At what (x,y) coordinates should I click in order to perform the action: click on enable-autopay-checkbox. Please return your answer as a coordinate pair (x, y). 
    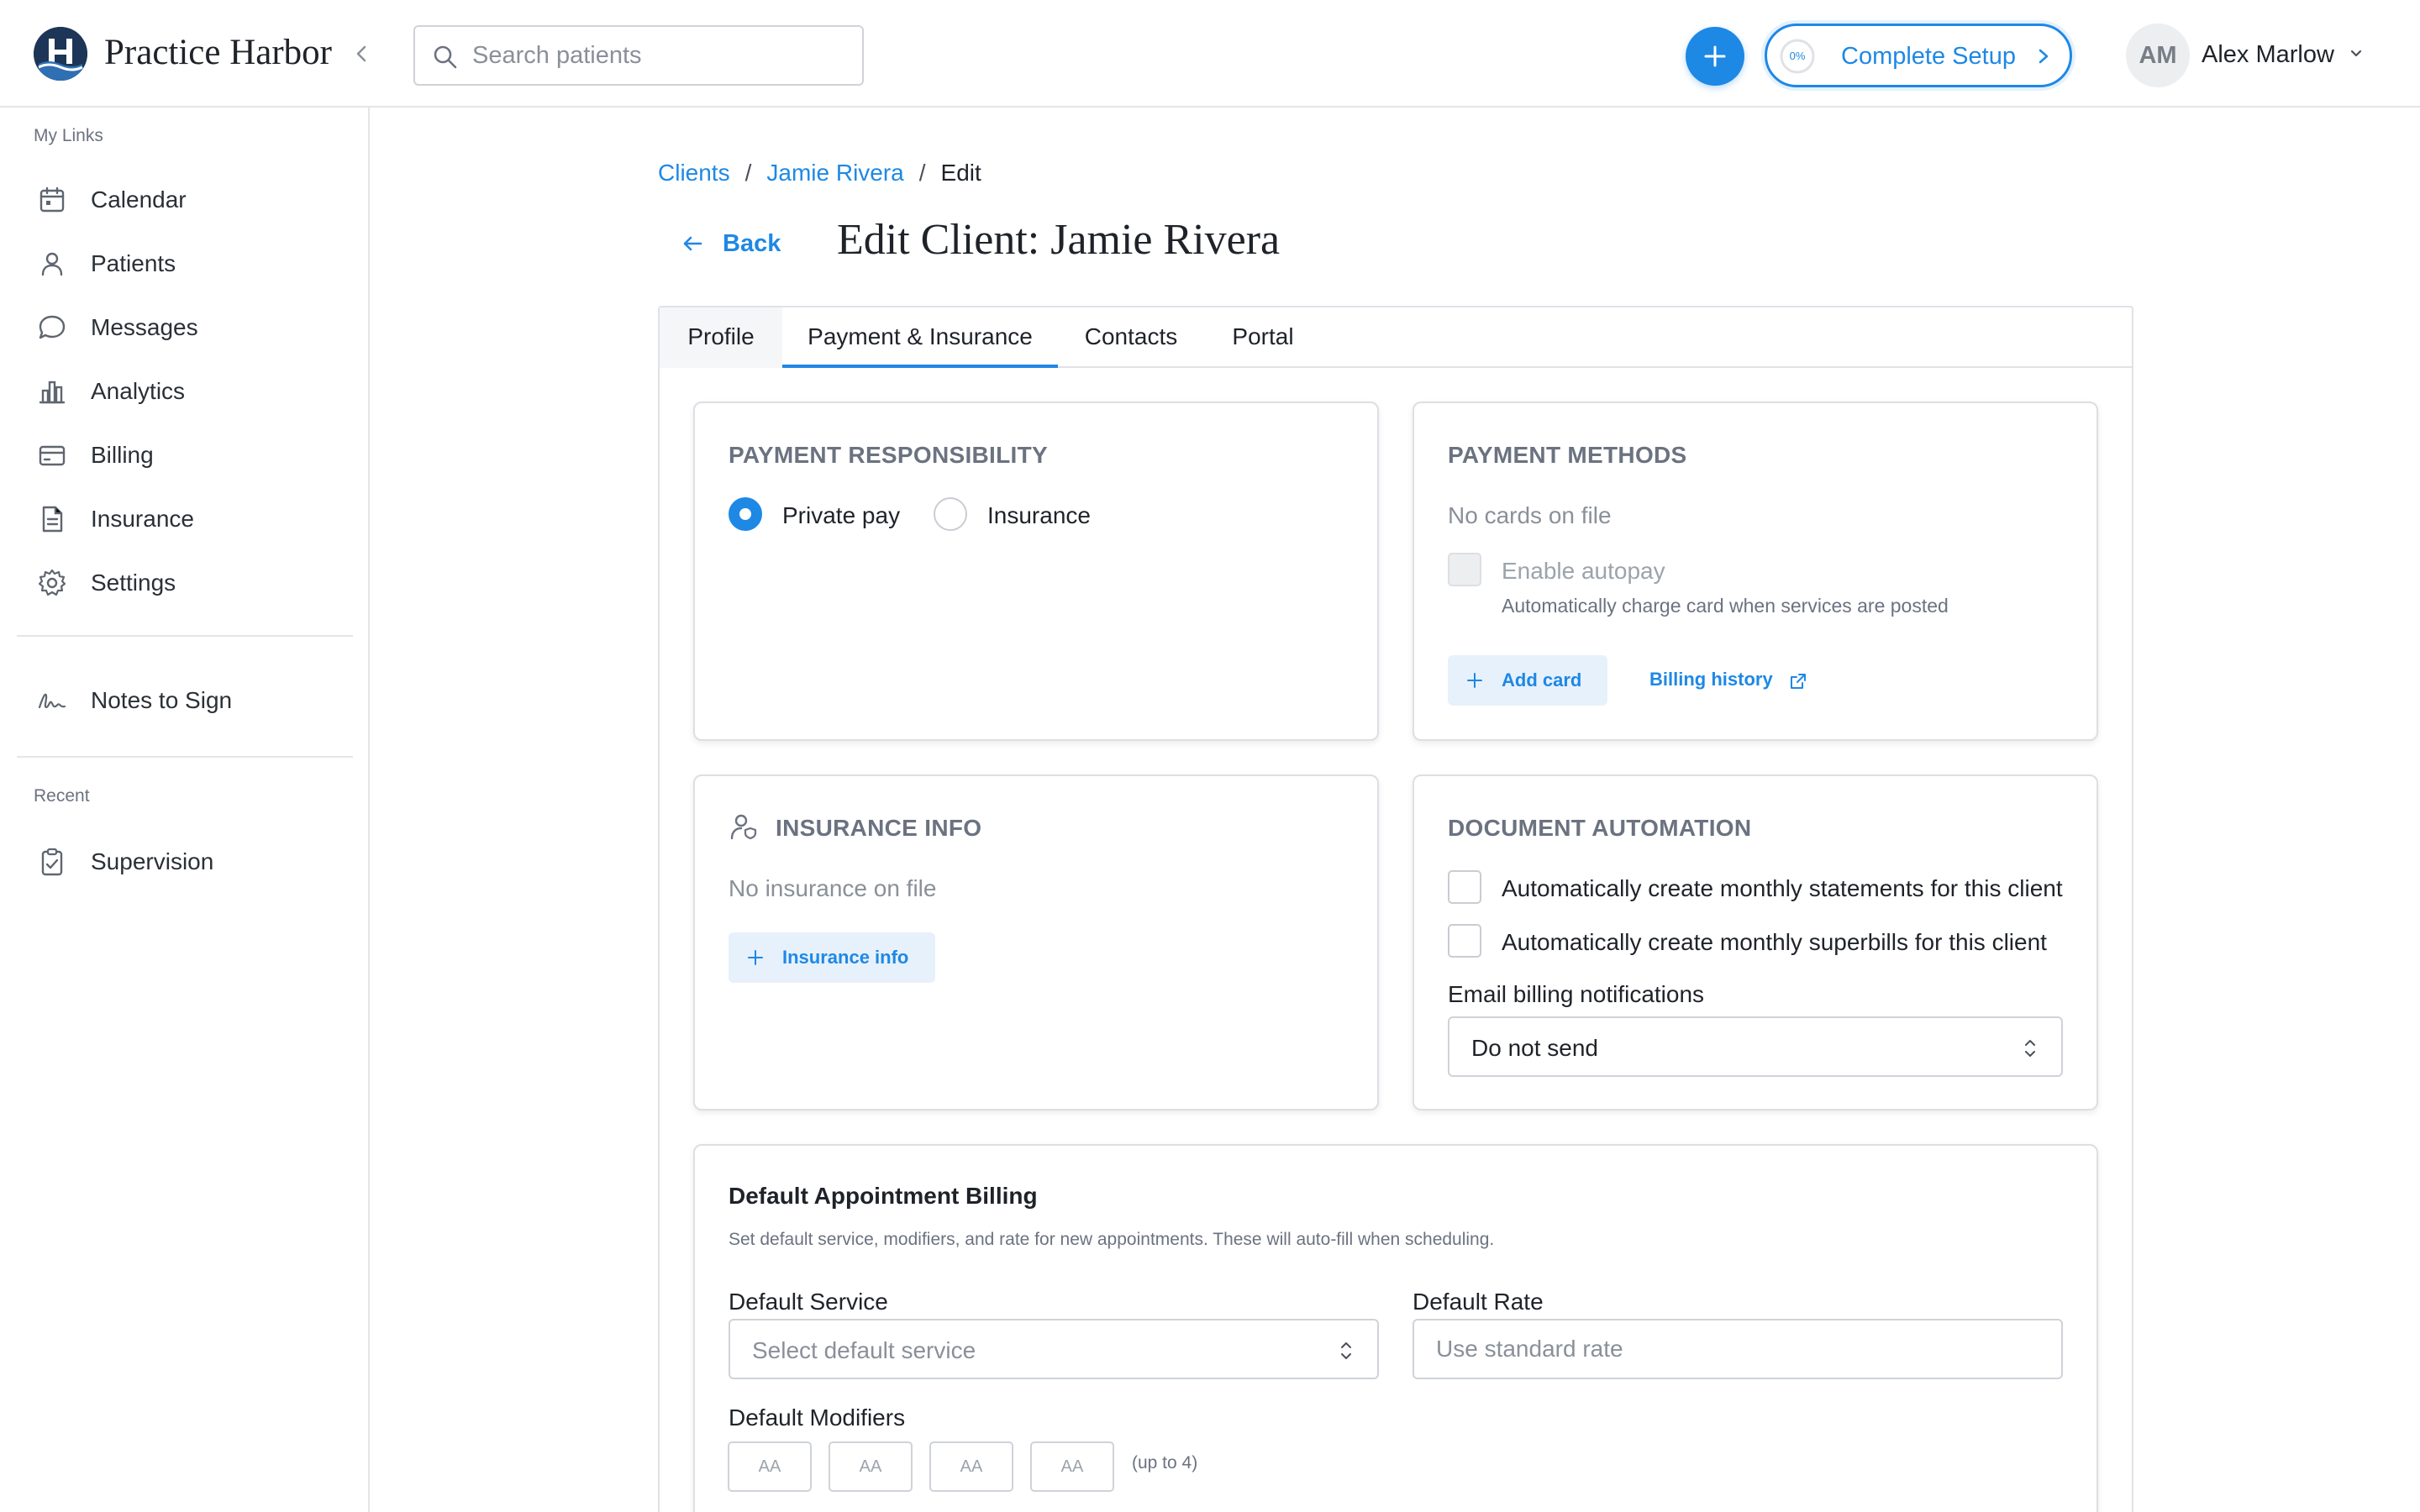
    Looking at the image, I should click on (1465, 569).